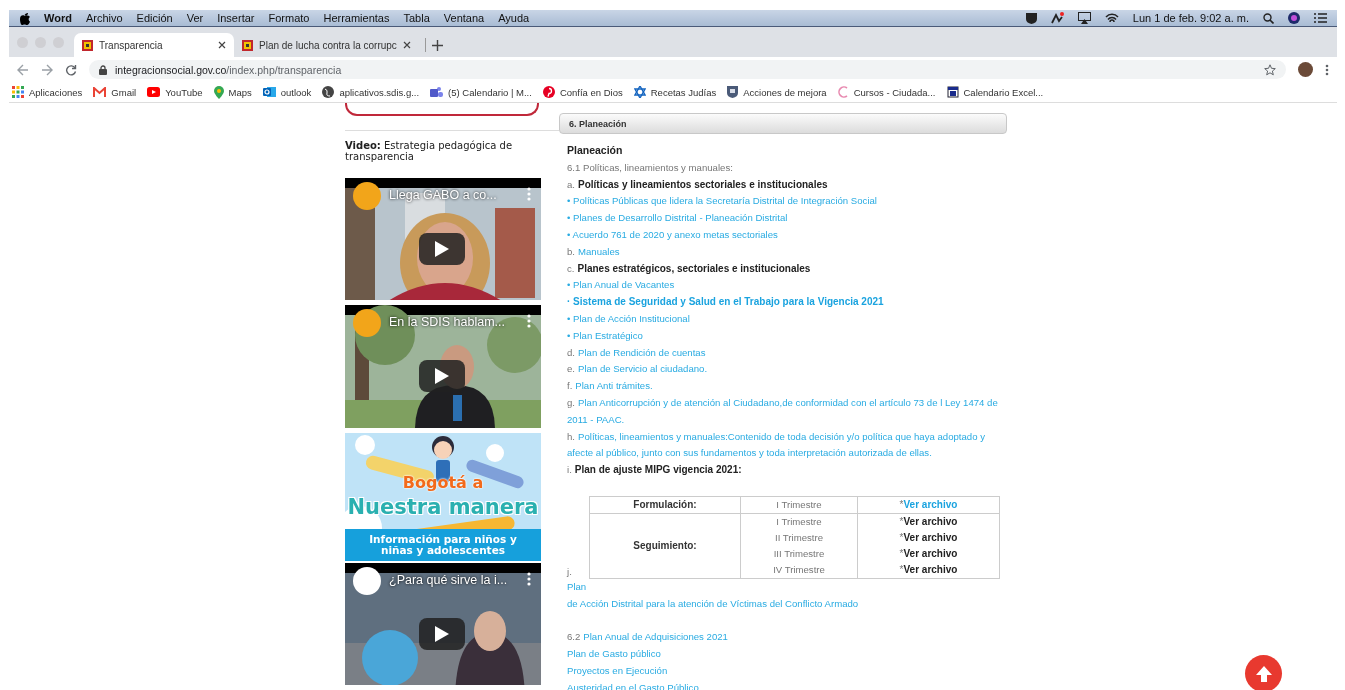  I want to click on mail-icon, so click(100, 92).